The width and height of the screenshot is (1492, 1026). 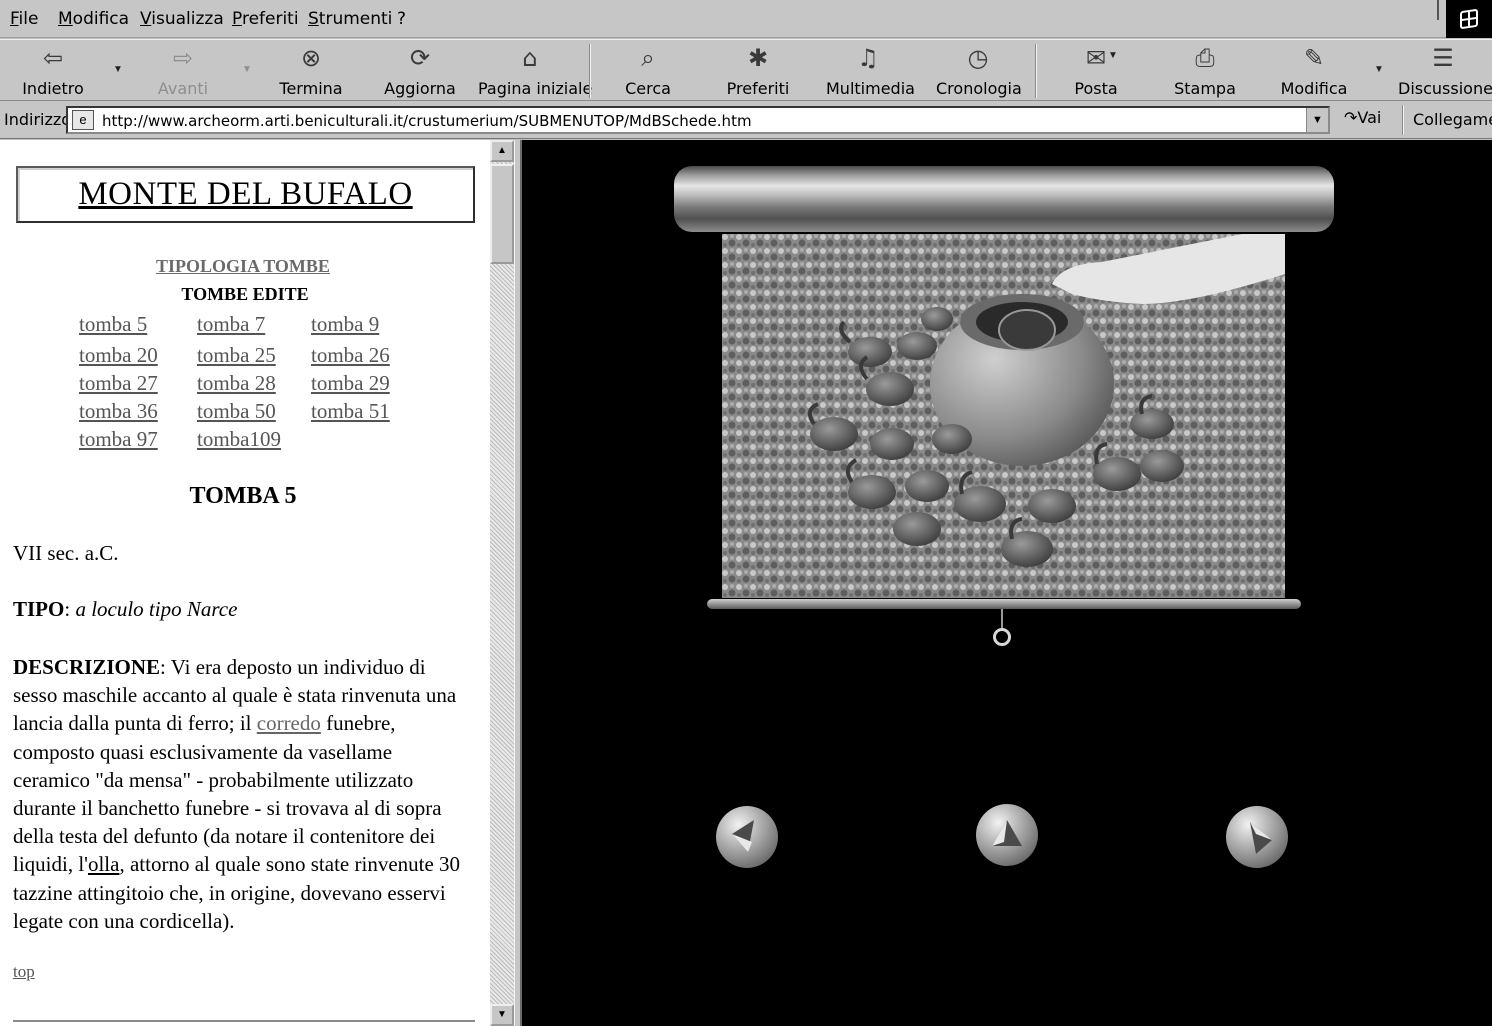 I want to click on stop-button: ⊗ Termina, so click(x=311, y=71).